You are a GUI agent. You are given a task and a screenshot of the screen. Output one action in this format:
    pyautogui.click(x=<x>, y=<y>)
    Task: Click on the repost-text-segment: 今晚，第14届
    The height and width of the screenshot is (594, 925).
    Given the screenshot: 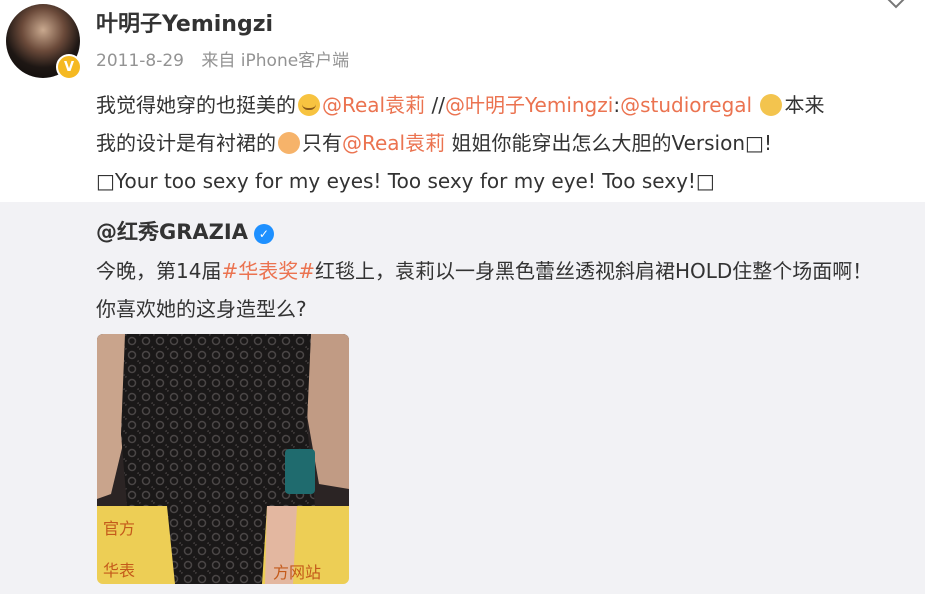 What is the action you would take?
    pyautogui.click(x=159, y=271)
    